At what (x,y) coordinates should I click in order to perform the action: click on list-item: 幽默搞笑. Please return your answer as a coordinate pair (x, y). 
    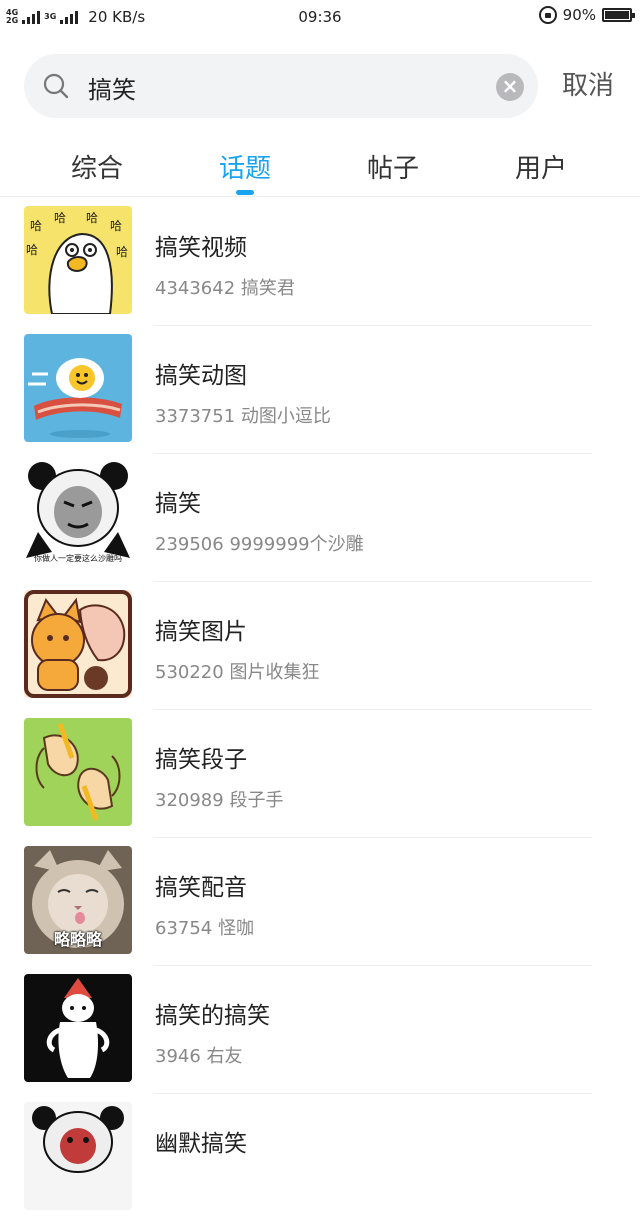
    Looking at the image, I should click on (320, 1158).